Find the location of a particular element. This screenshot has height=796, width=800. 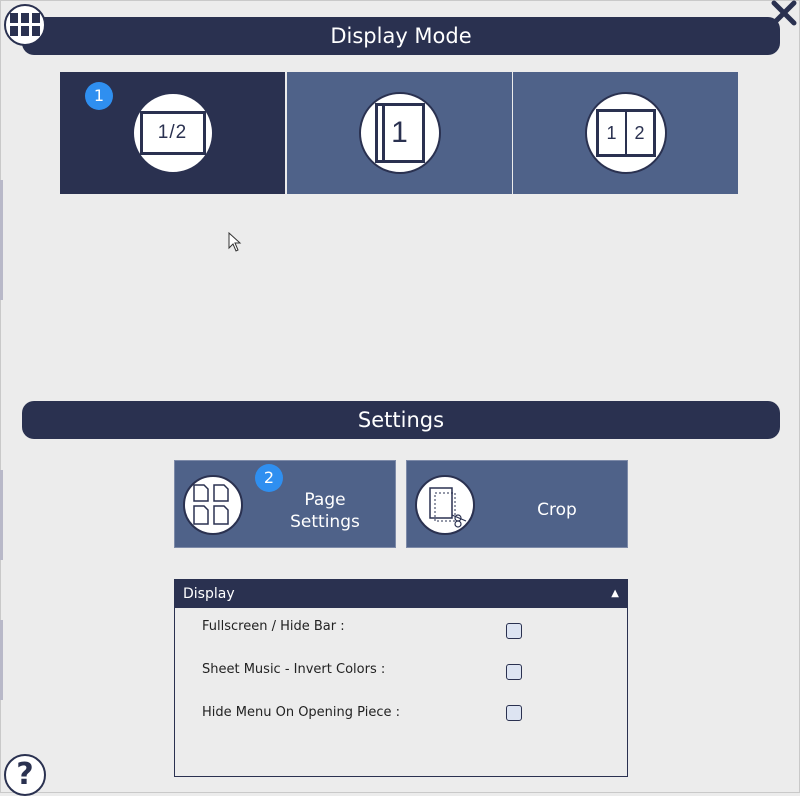

page-settings-button: 2 Page Settings is located at coordinates (285, 504).